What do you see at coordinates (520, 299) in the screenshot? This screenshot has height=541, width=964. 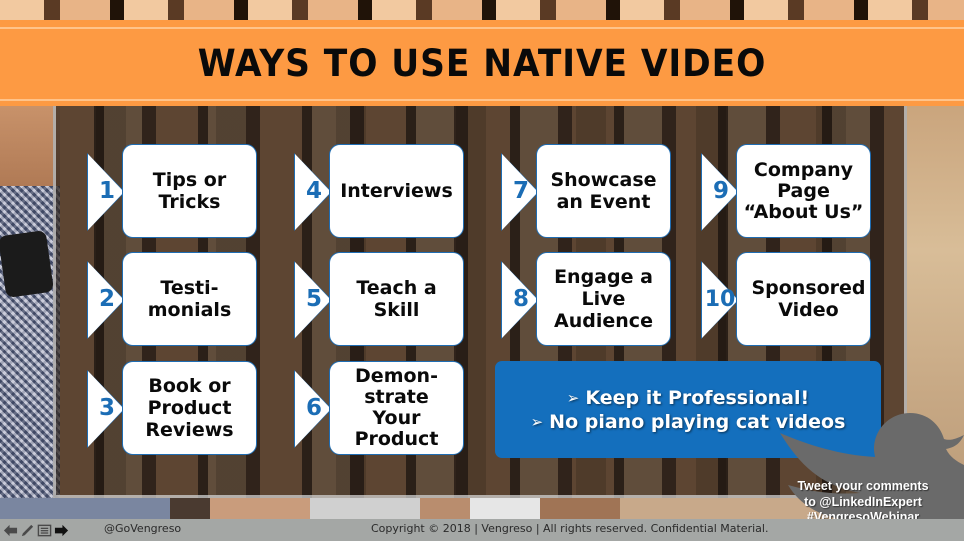 I see `video-idea-number: 8` at bounding box center [520, 299].